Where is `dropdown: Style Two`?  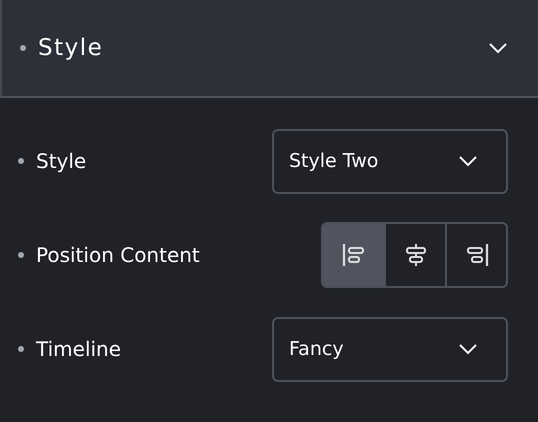
dropdown: Style Two is located at coordinates (390, 161).